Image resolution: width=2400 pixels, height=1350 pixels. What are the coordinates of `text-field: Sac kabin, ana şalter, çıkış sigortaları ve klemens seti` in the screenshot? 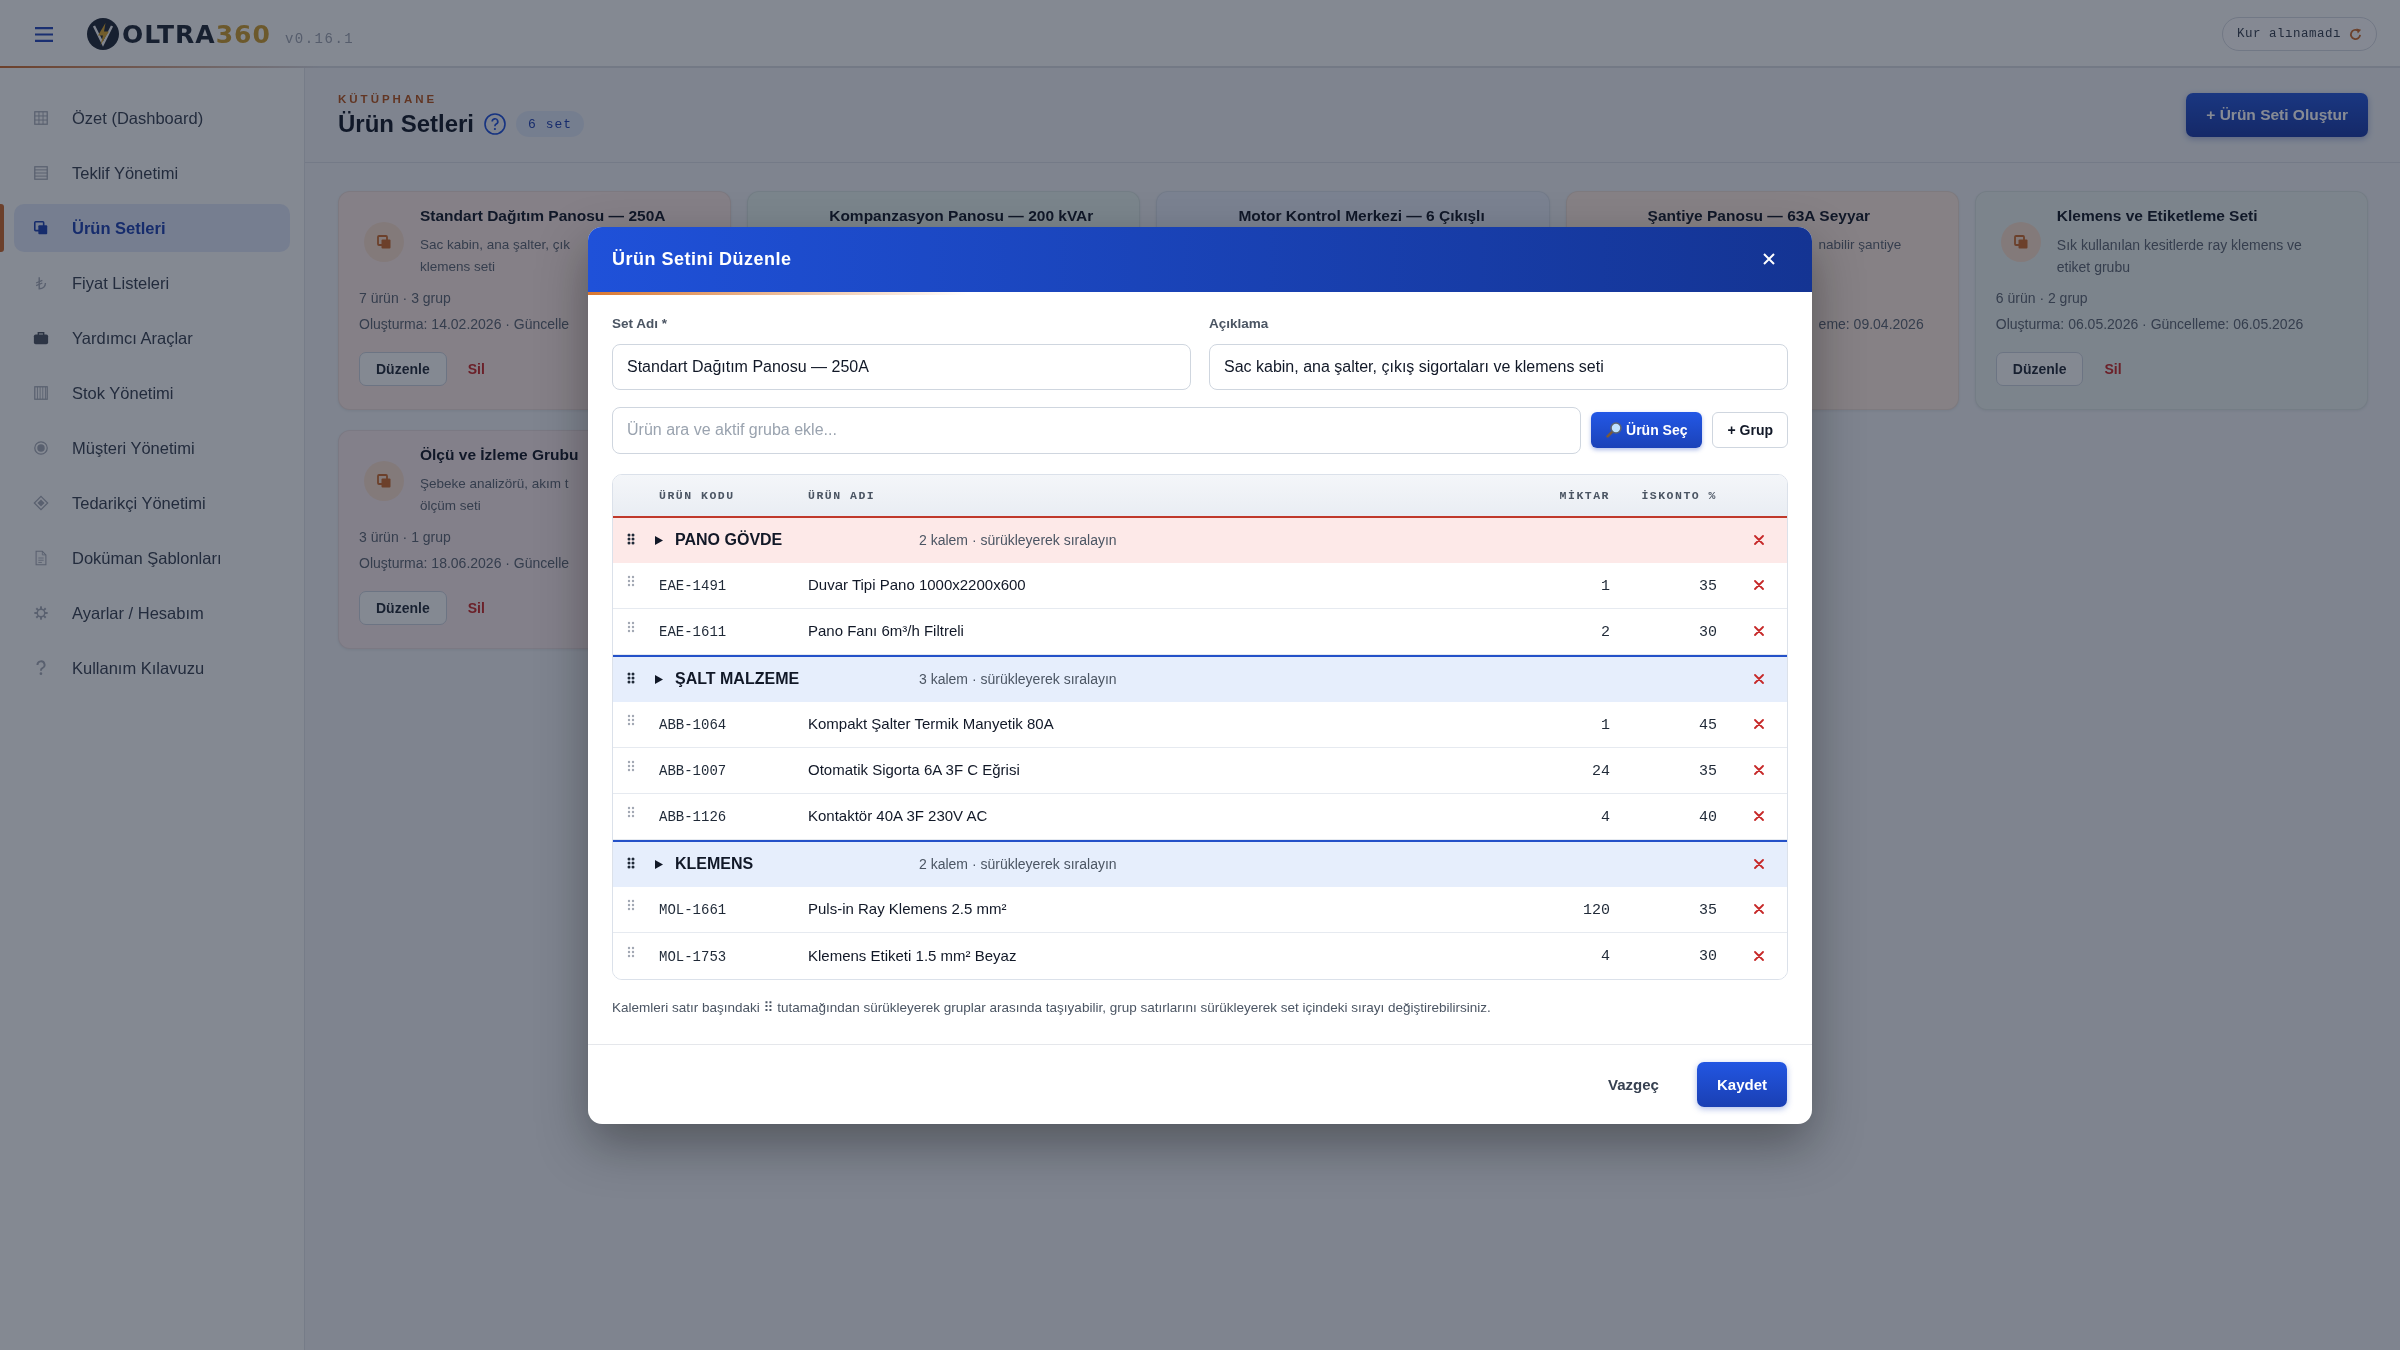 It's located at (1498, 366).